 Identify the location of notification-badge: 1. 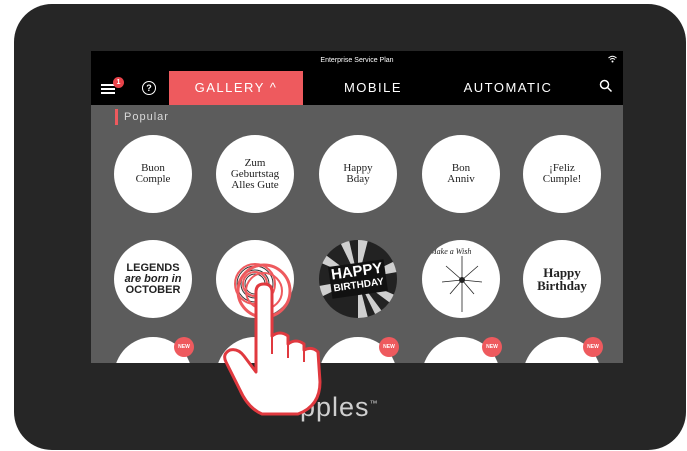
(118, 82).